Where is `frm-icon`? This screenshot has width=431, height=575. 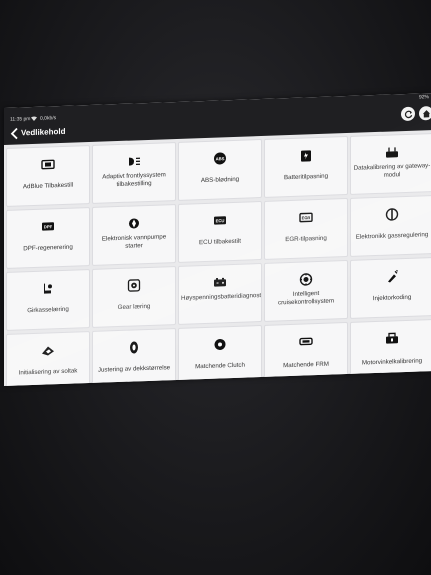
frm-icon is located at coordinates (306, 341).